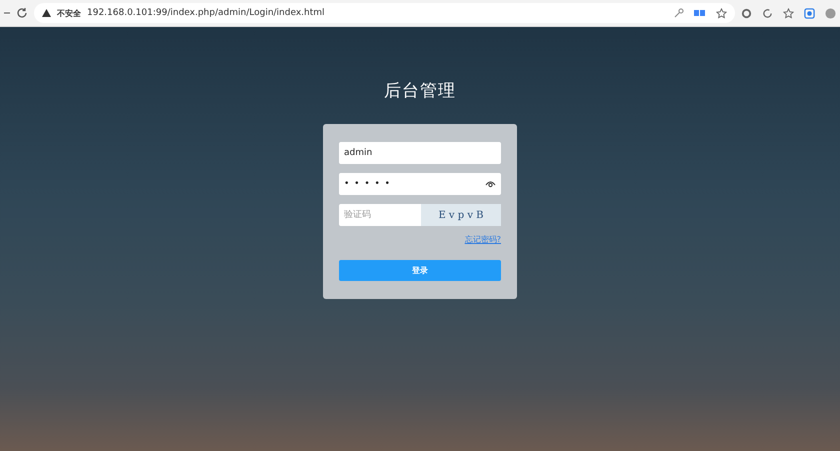  I want to click on favorites-icon, so click(788, 13).